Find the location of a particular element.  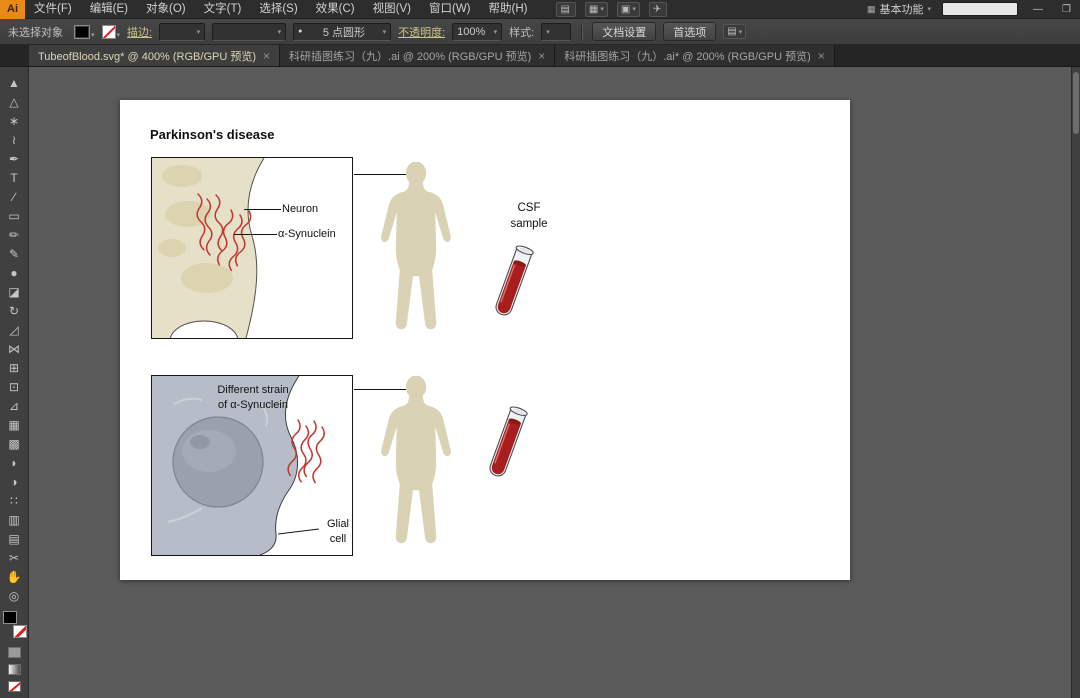

menu-item: 文件(F) is located at coordinates (53, 9).